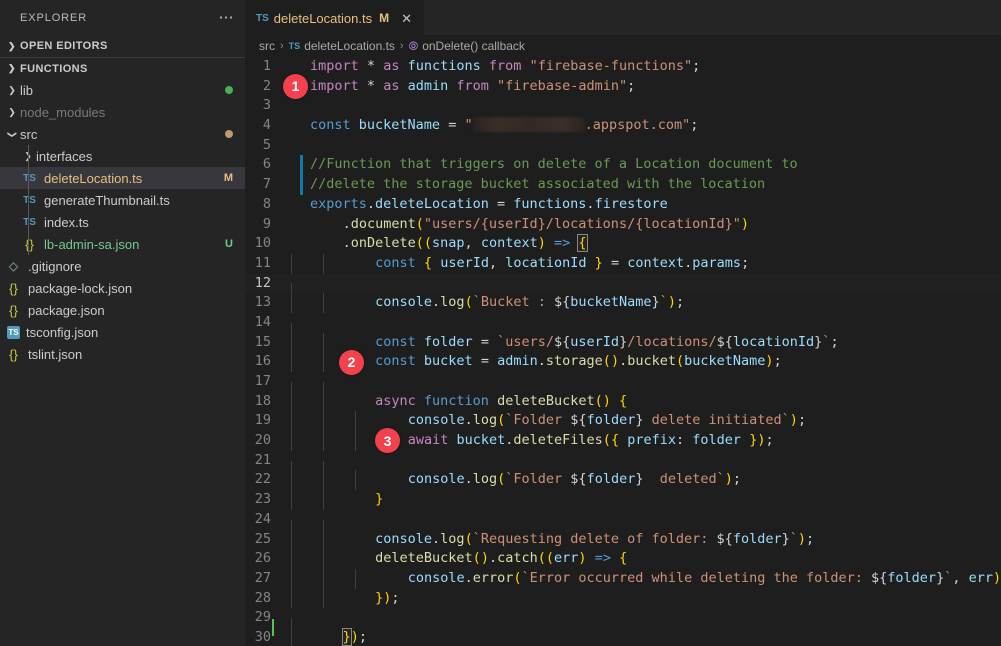  Describe the element at coordinates (27, 90) in the screenshot. I see `tree-item-label: lib` at that location.